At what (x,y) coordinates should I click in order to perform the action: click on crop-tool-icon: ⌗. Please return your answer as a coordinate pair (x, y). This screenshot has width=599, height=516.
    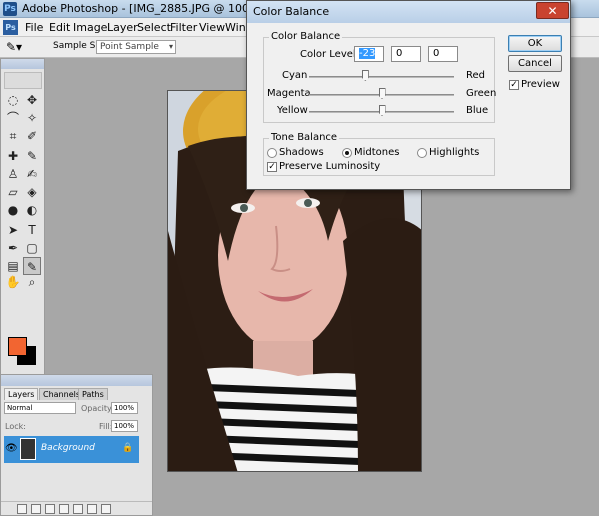
    Looking at the image, I should click on (13, 136).